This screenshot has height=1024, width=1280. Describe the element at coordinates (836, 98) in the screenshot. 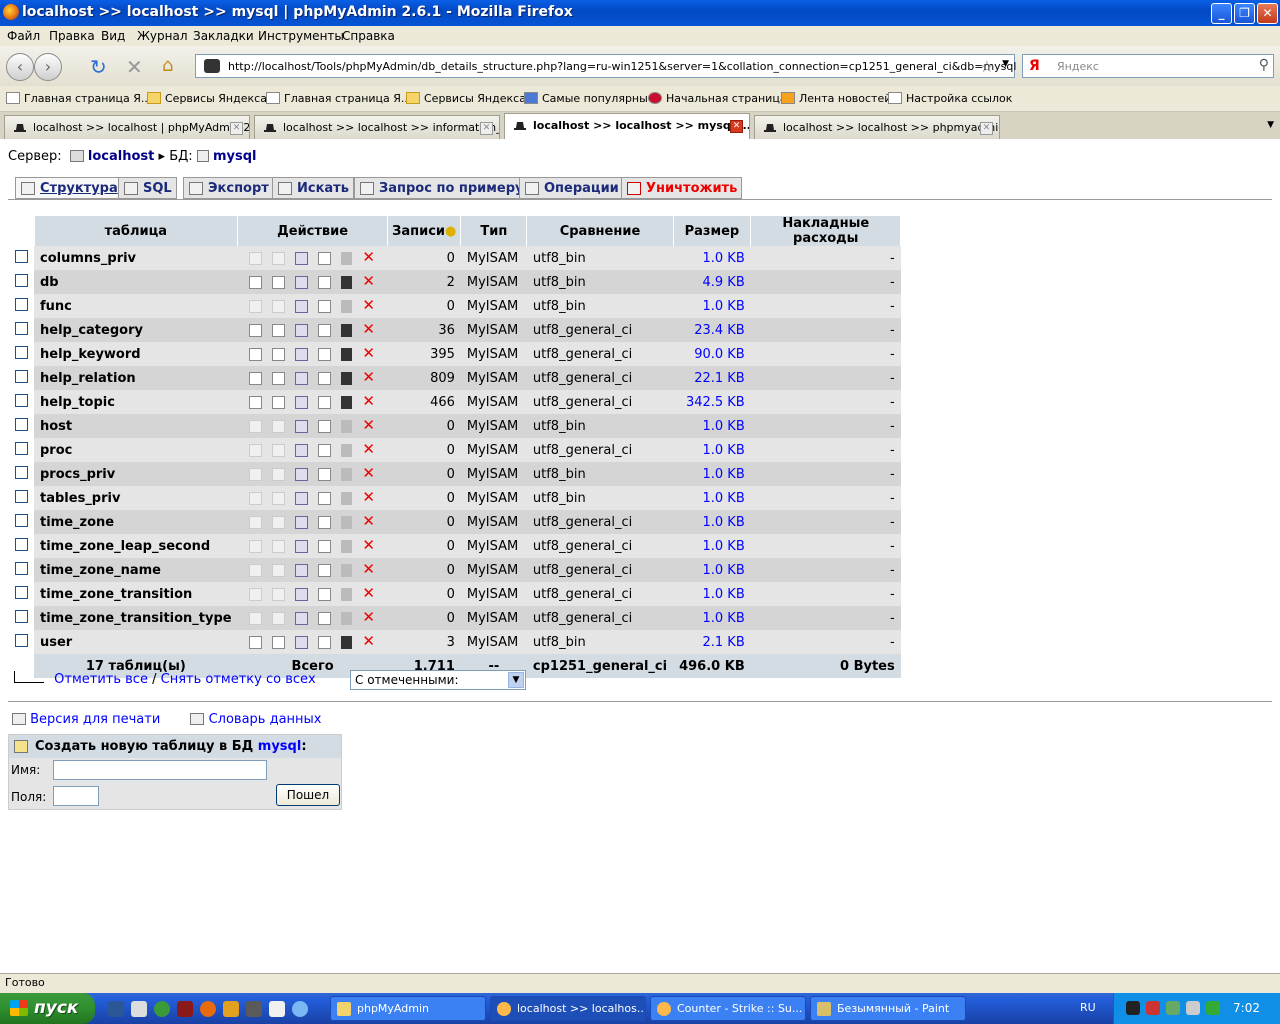

I see `bookmark-item: Лента новостей` at that location.